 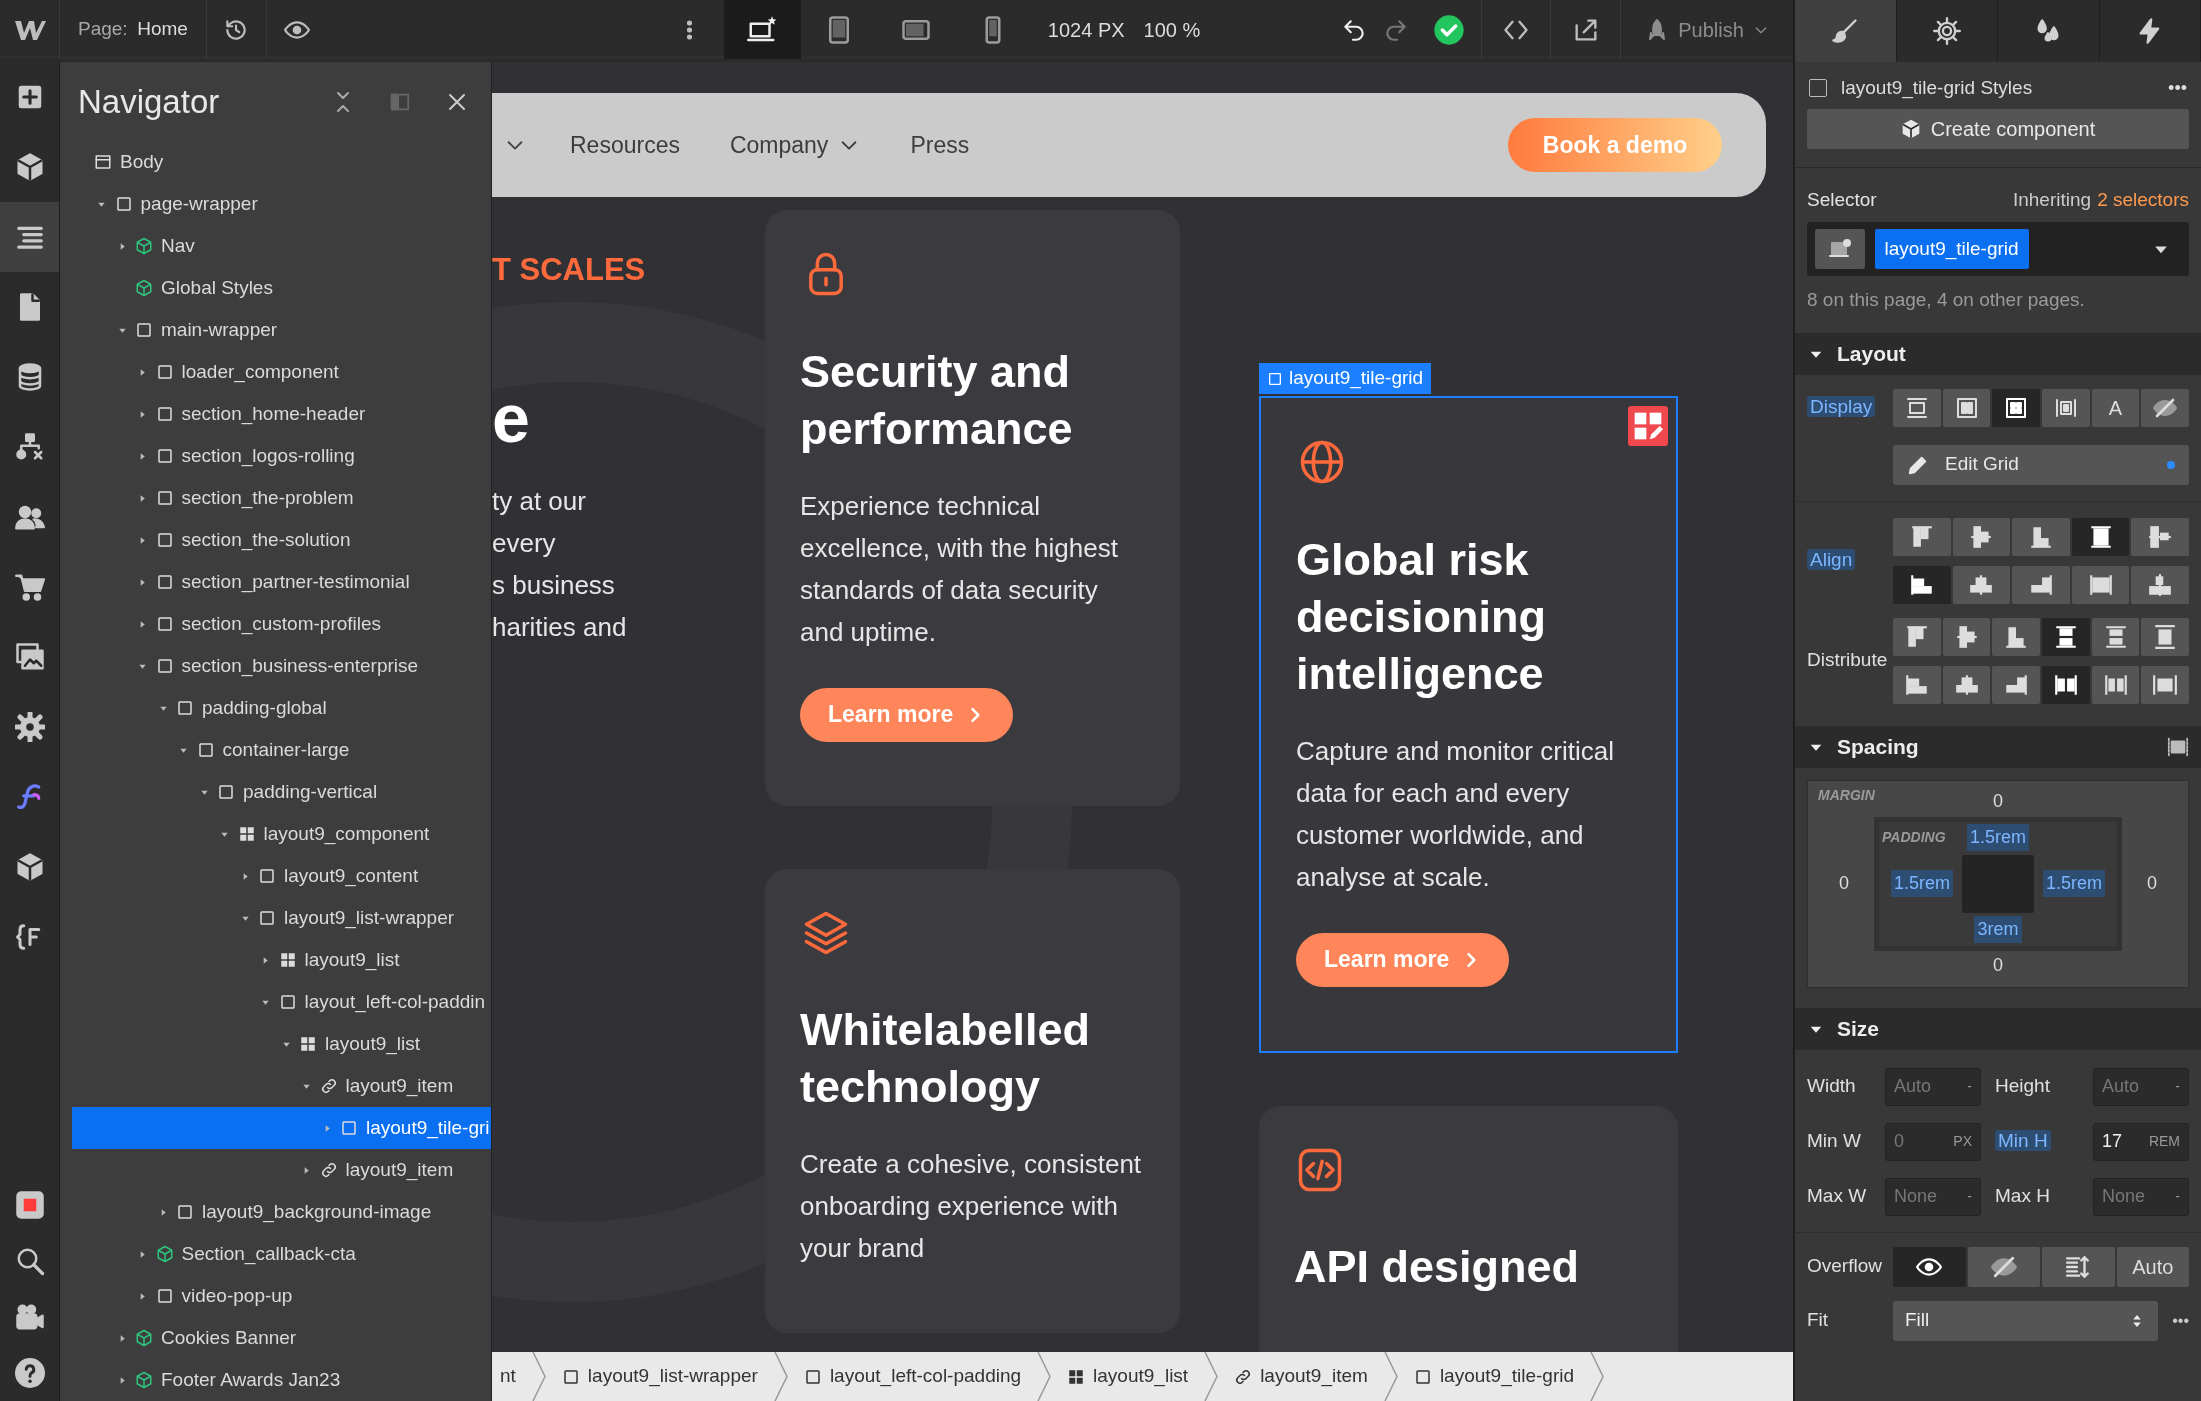 What do you see at coordinates (281, 1212) in the screenshot?
I see `tree-item: layout9_background-image` at bounding box center [281, 1212].